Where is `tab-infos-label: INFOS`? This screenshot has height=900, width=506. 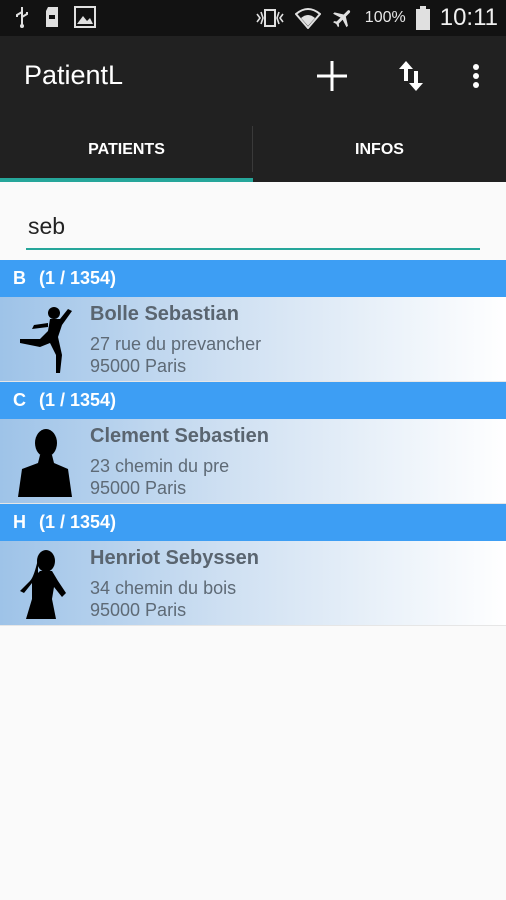
tab-infos-label: INFOS is located at coordinates (379, 149).